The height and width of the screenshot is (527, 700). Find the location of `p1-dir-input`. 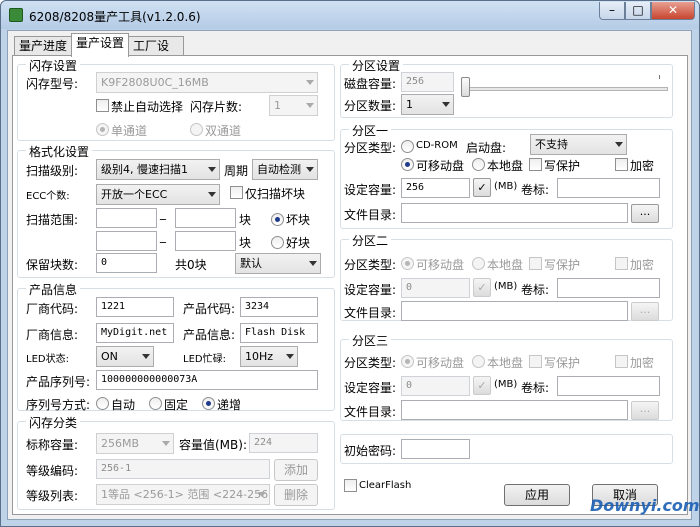

p1-dir-input is located at coordinates (514, 213).